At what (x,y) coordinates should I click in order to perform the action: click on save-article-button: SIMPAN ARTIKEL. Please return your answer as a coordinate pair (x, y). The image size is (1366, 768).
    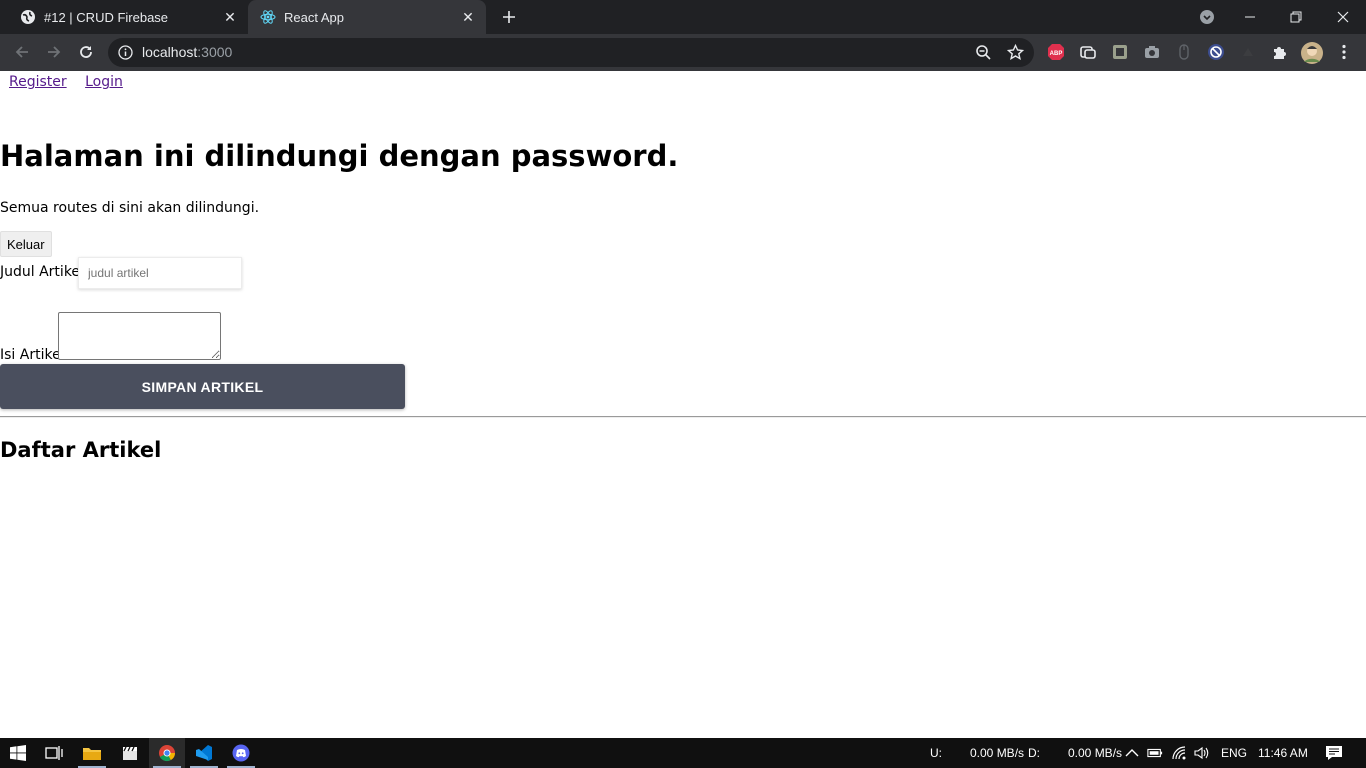
    Looking at the image, I should click on (202, 386).